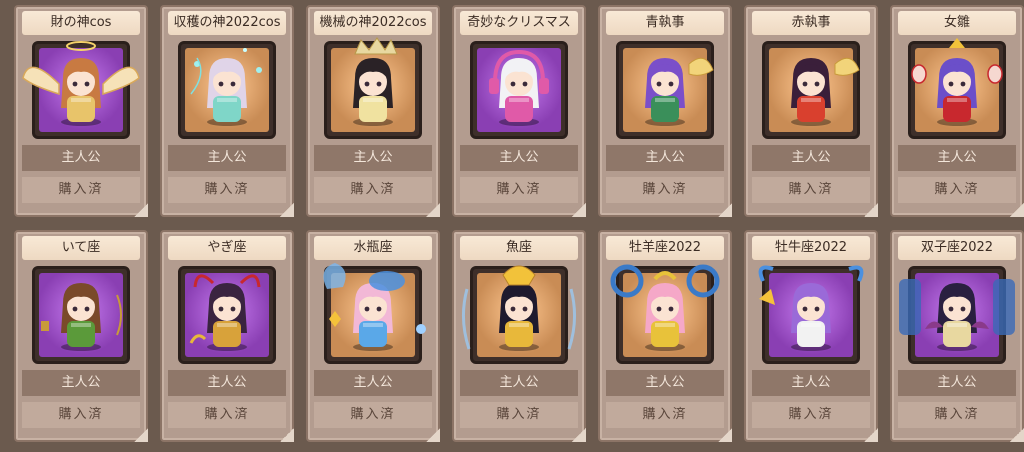 The height and width of the screenshot is (452, 1024). I want to click on costume-card: 水瓶座 主人公 購入済, so click(373, 336).